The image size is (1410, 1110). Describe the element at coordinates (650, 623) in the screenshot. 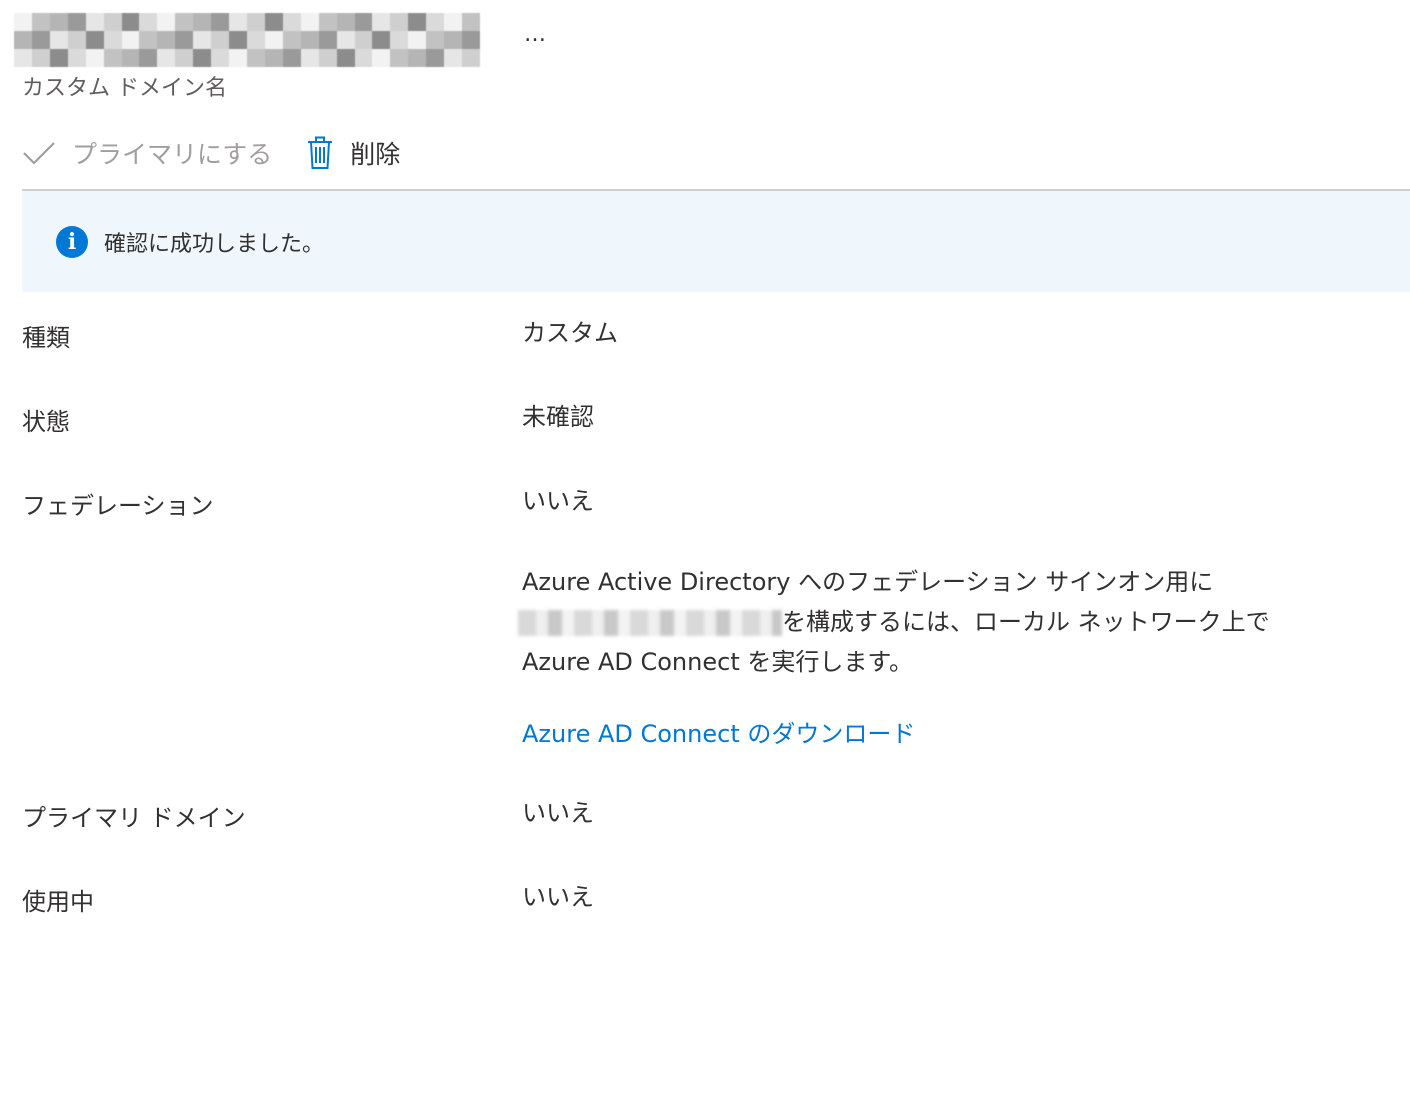

I see `redacted-domain-inline` at that location.